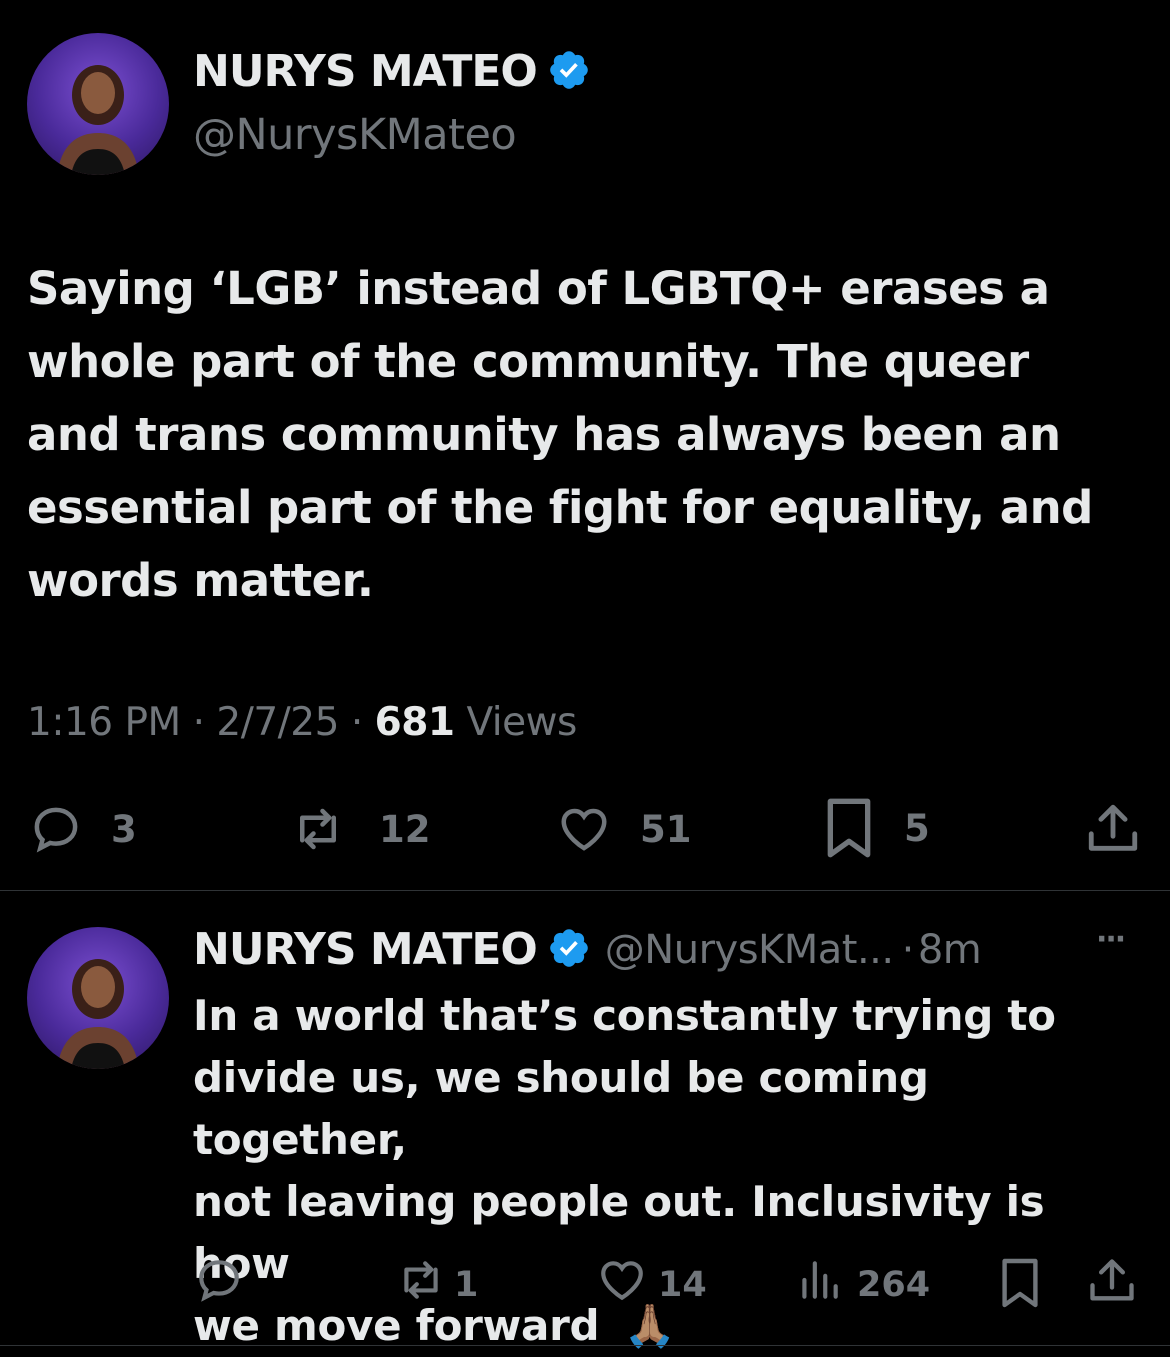 The width and height of the screenshot is (1170, 1357). Describe the element at coordinates (98, 104) in the screenshot. I see `avatar` at that location.